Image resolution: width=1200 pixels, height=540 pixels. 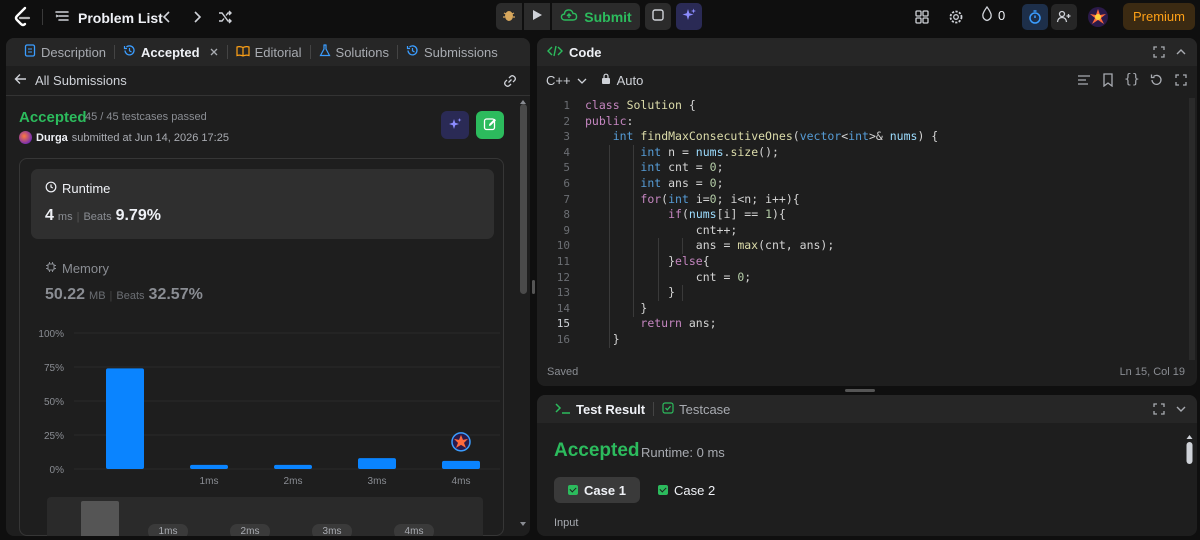 I want to click on overview-label: 4ms, so click(x=414, y=531).